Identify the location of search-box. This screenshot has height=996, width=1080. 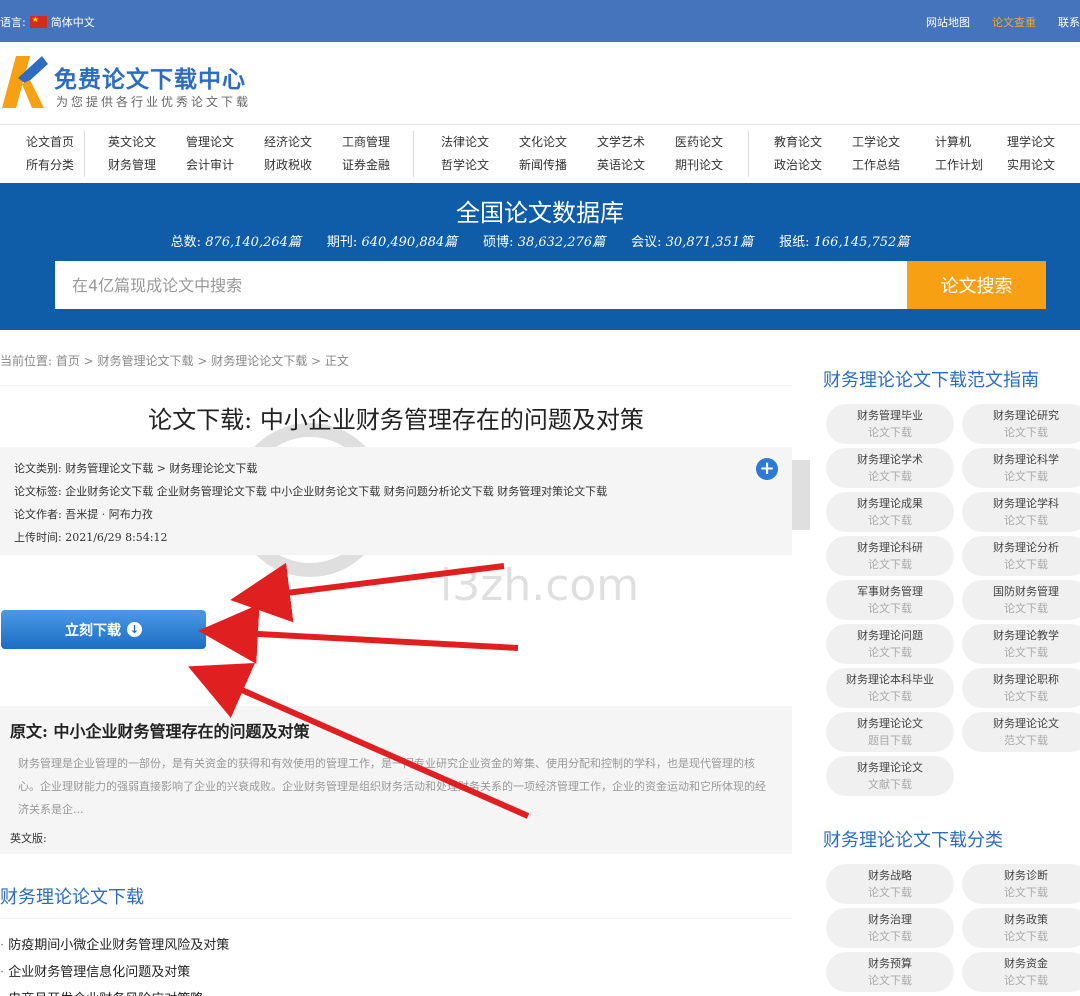
(481, 285).